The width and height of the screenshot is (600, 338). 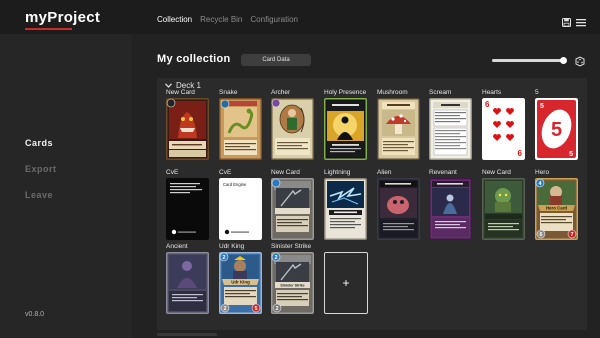 I want to click on menu-icon, so click(x=581, y=23).